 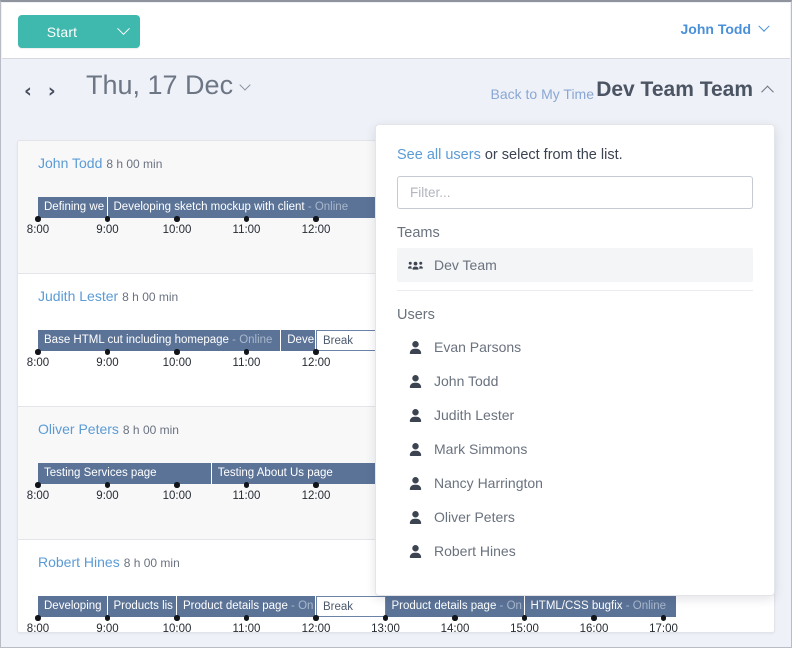 I want to click on timeline-task-bar: Testing About Us page, so click(x=298, y=473).